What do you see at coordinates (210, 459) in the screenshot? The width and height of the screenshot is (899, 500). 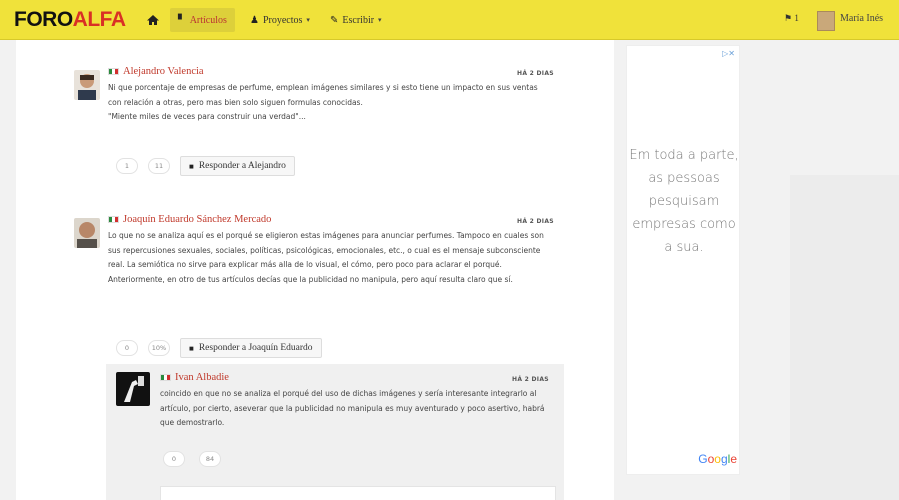 I see `vote-down-button: 84` at bounding box center [210, 459].